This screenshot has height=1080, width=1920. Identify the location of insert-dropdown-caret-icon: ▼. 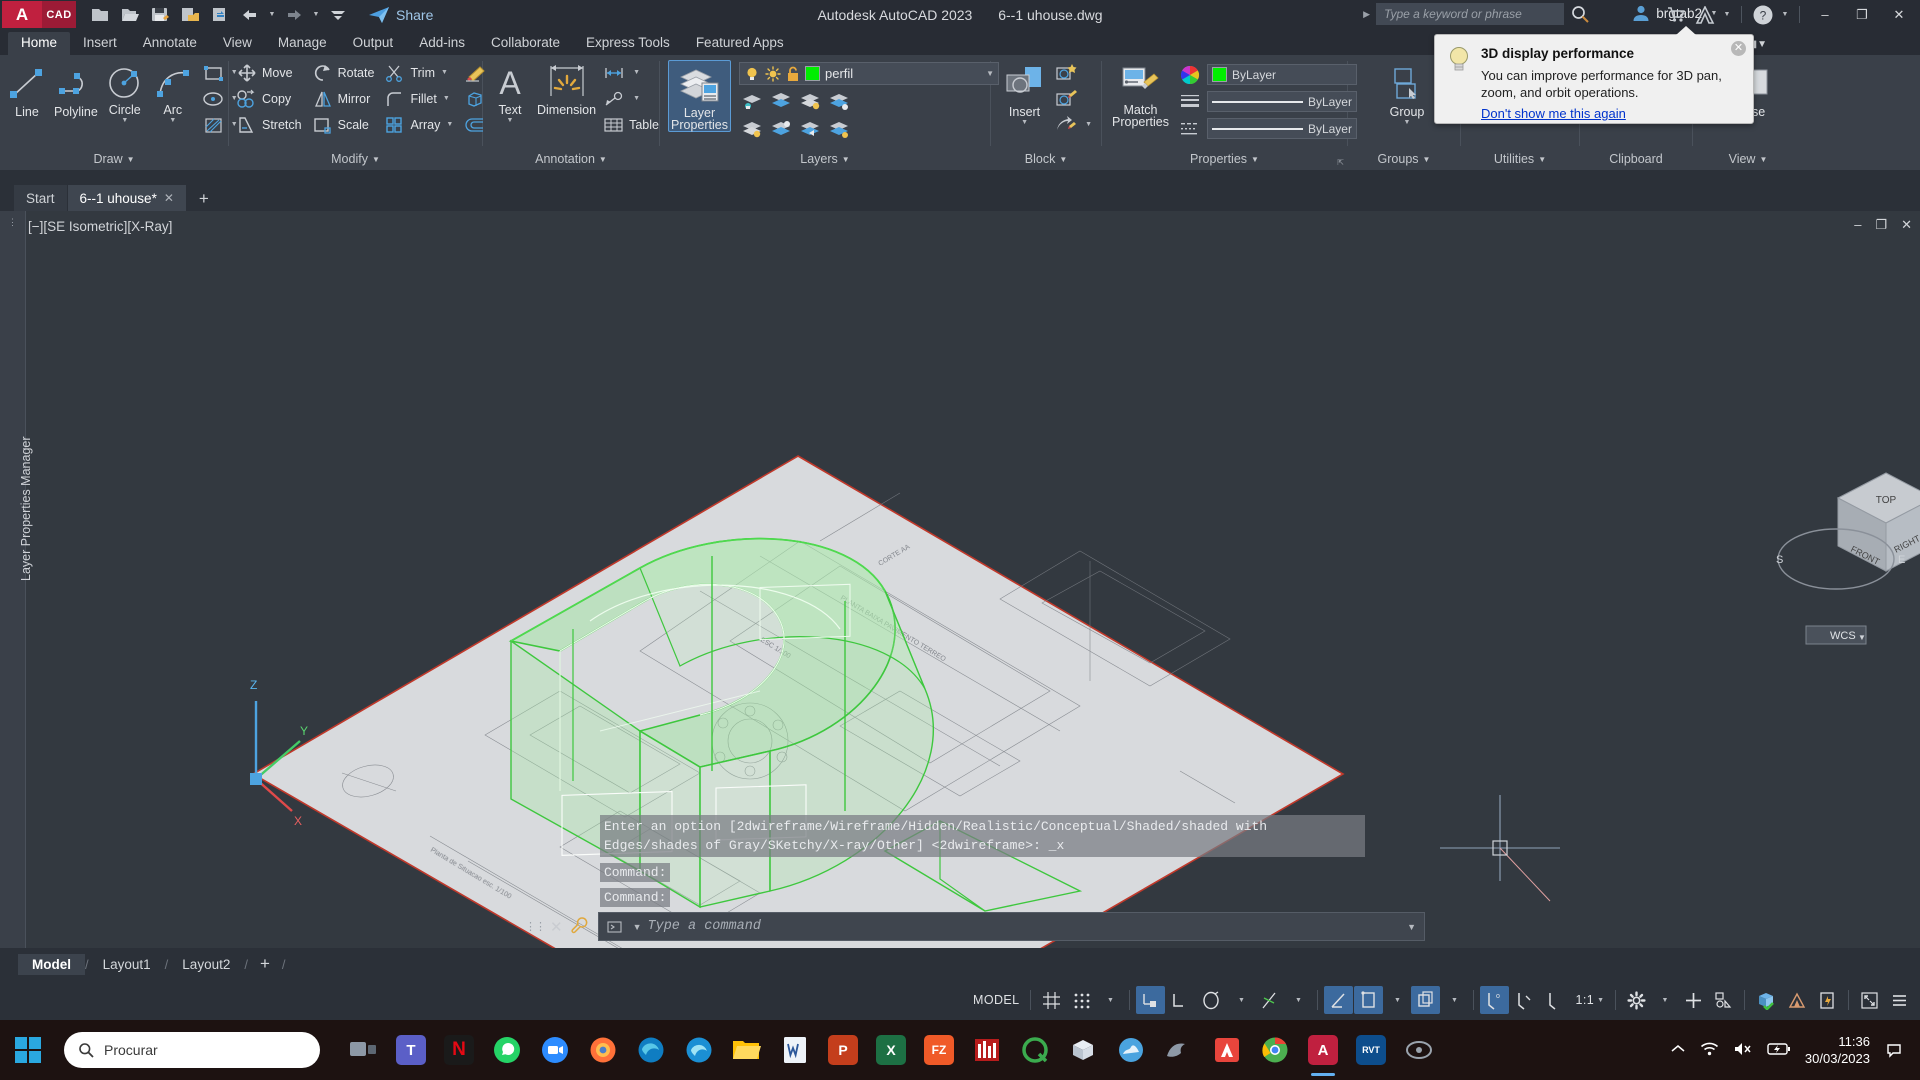
(1024, 123).